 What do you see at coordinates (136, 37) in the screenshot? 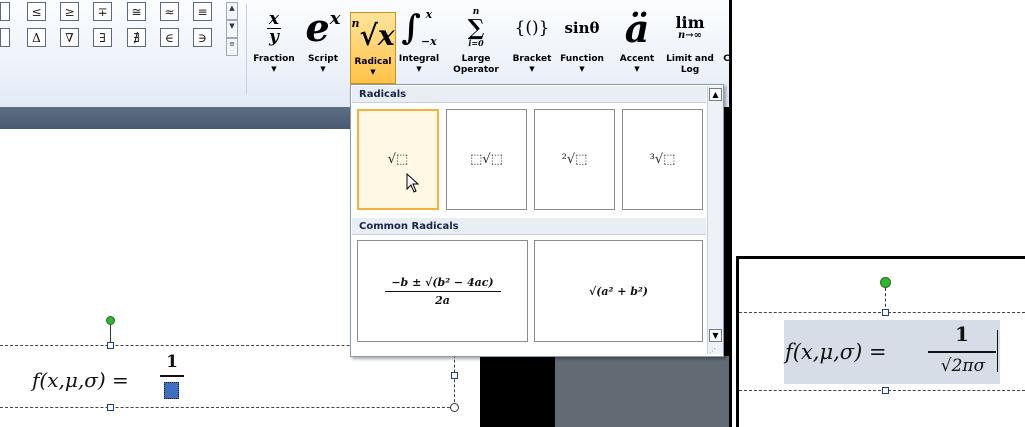
I see `symbol-button: ∄` at bounding box center [136, 37].